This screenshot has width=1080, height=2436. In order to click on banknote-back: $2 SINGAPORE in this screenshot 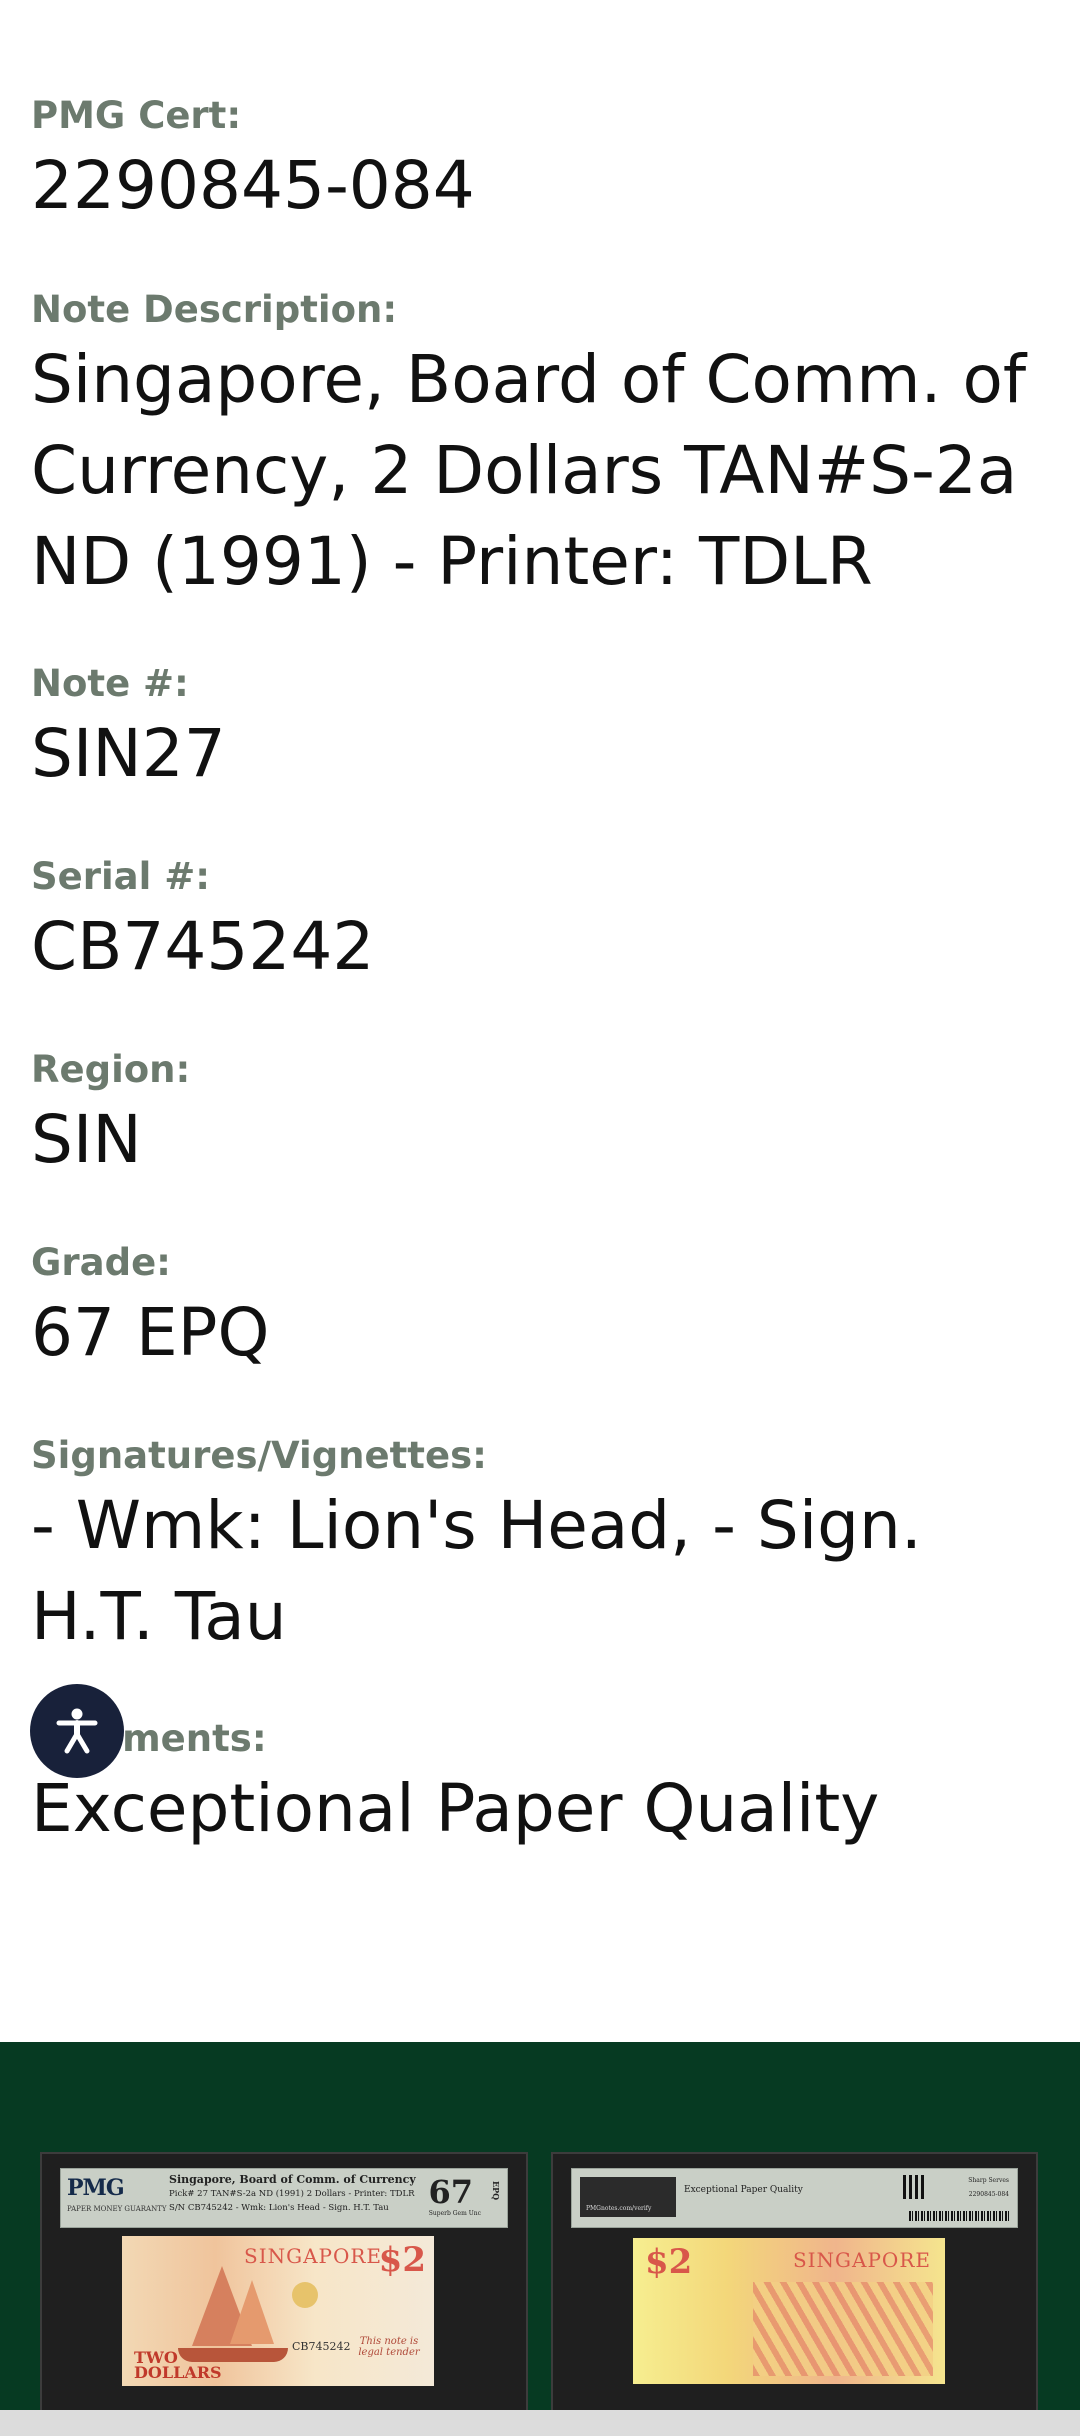, I will do `click(789, 2311)`.